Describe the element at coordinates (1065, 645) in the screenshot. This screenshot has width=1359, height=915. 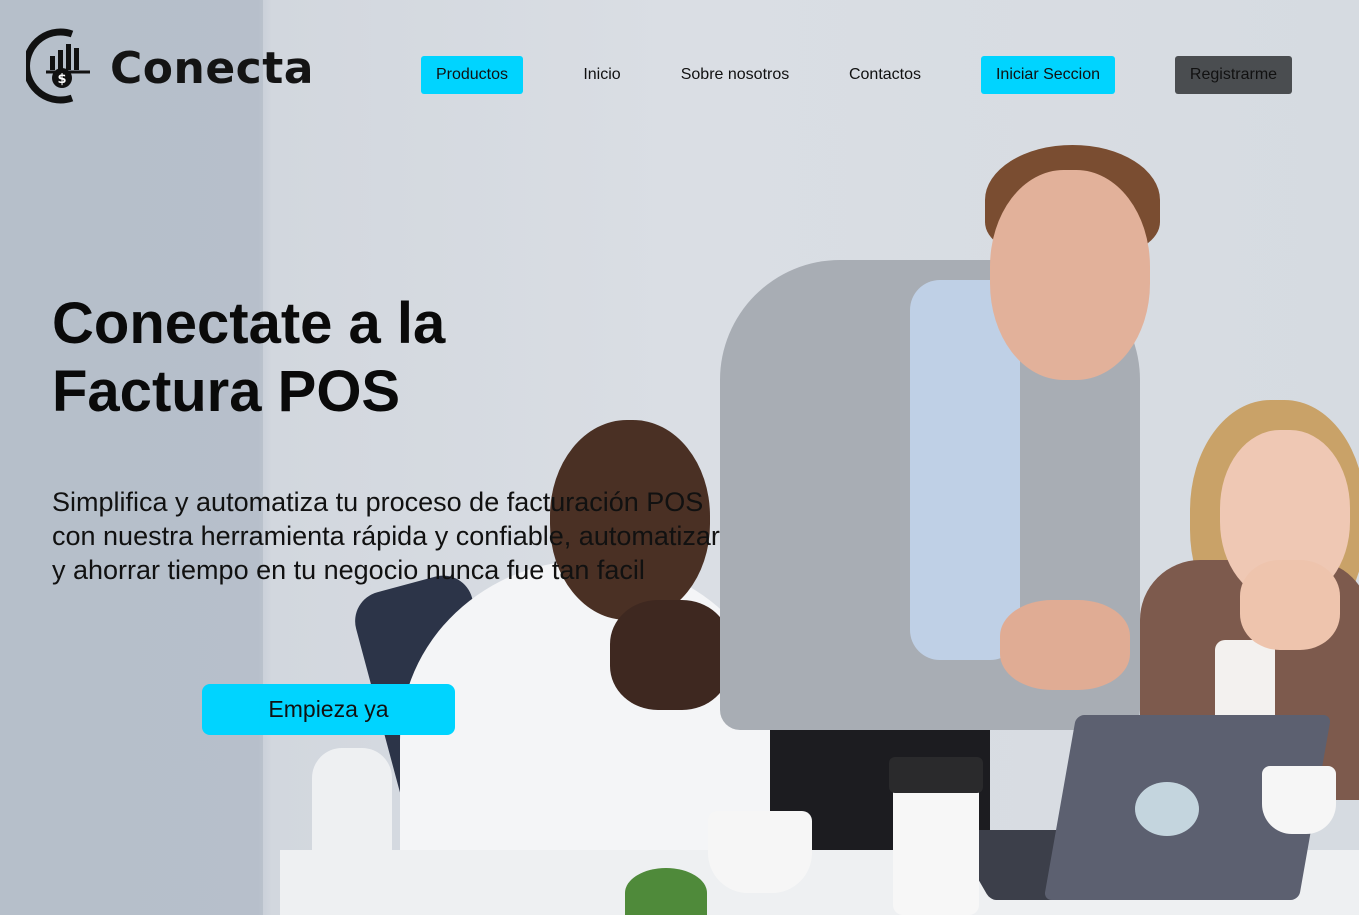
I see `man-standing-hand` at that location.